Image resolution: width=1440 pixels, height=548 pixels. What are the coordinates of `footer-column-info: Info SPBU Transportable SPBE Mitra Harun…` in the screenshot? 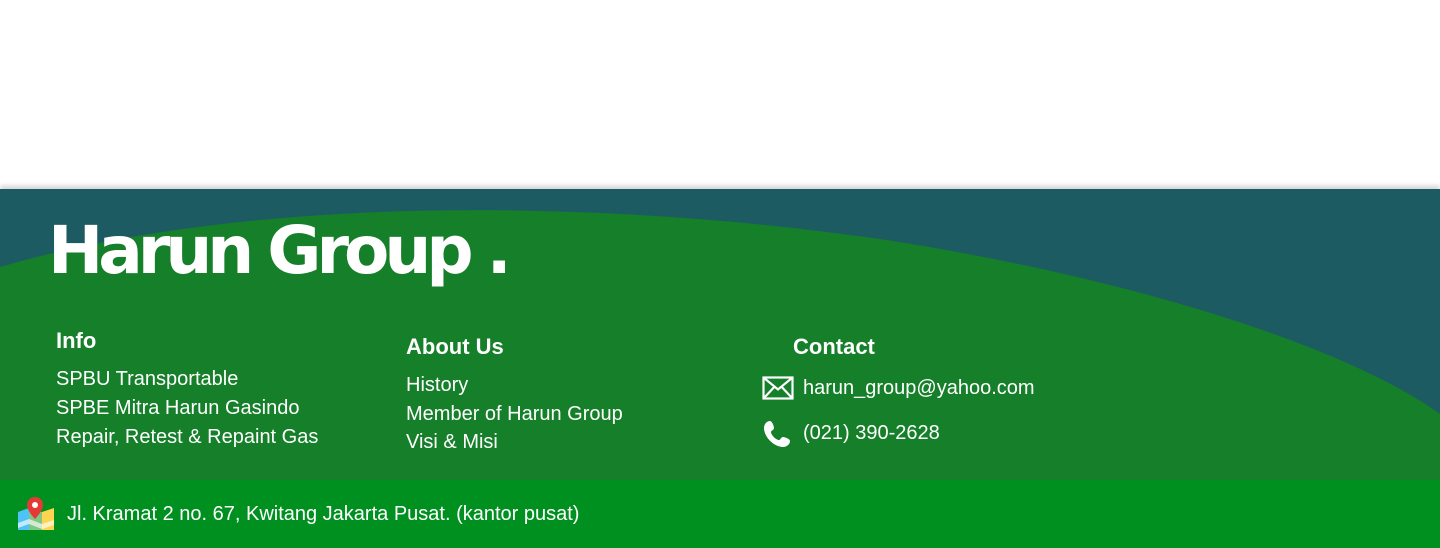 It's located at (187, 389).